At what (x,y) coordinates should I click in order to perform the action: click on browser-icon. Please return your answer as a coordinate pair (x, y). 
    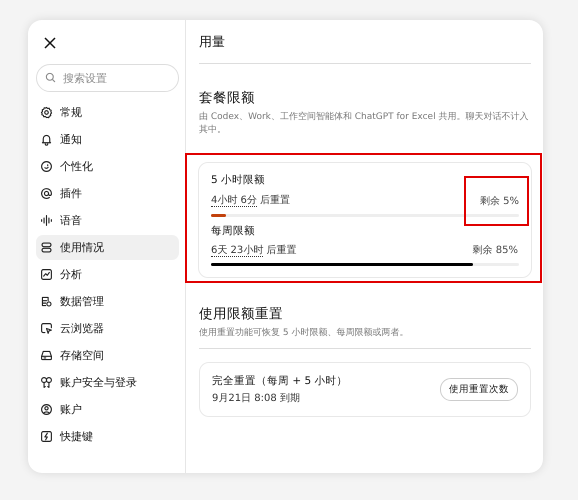
    Looking at the image, I should click on (46, 328).